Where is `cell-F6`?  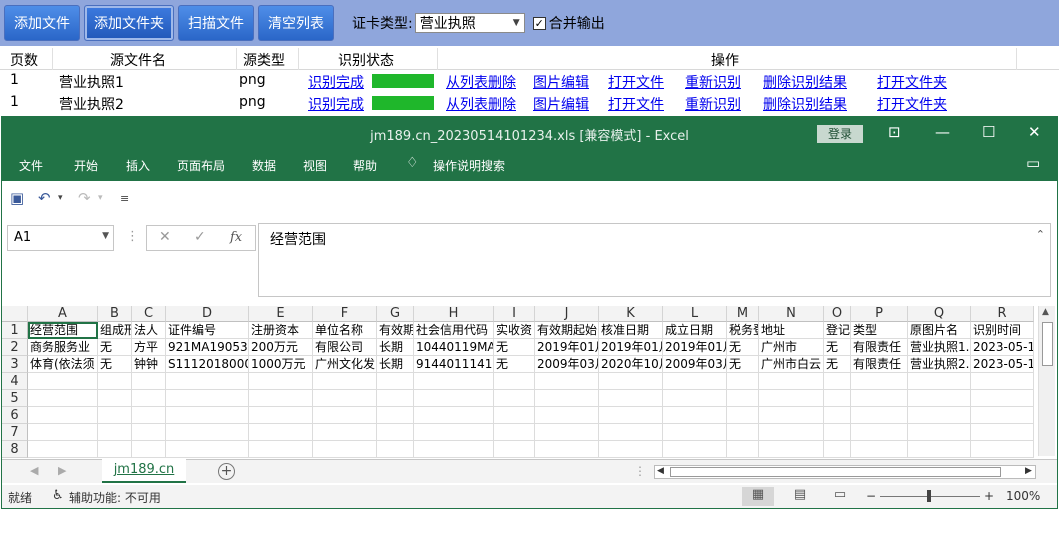
cell-F6 is located at coordinates (345, 415).